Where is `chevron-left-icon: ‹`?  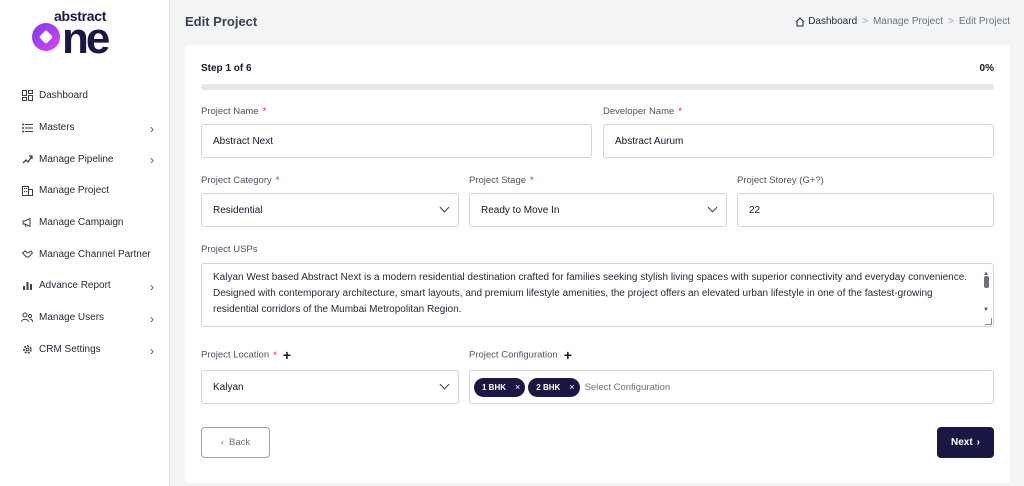
chevron-left-icon: ‹ is located at coordinates (222, 442).